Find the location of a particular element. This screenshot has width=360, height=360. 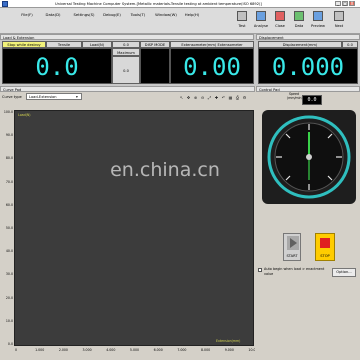

disp-mode-display is located at coordinates (155, 66).